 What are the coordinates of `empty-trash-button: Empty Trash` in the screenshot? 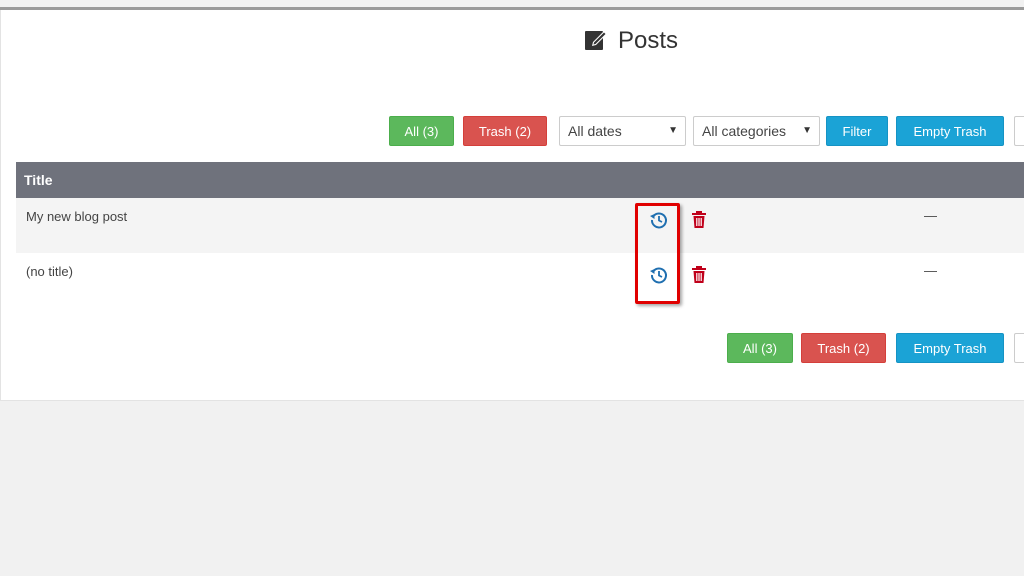 It's located at (950, 131).